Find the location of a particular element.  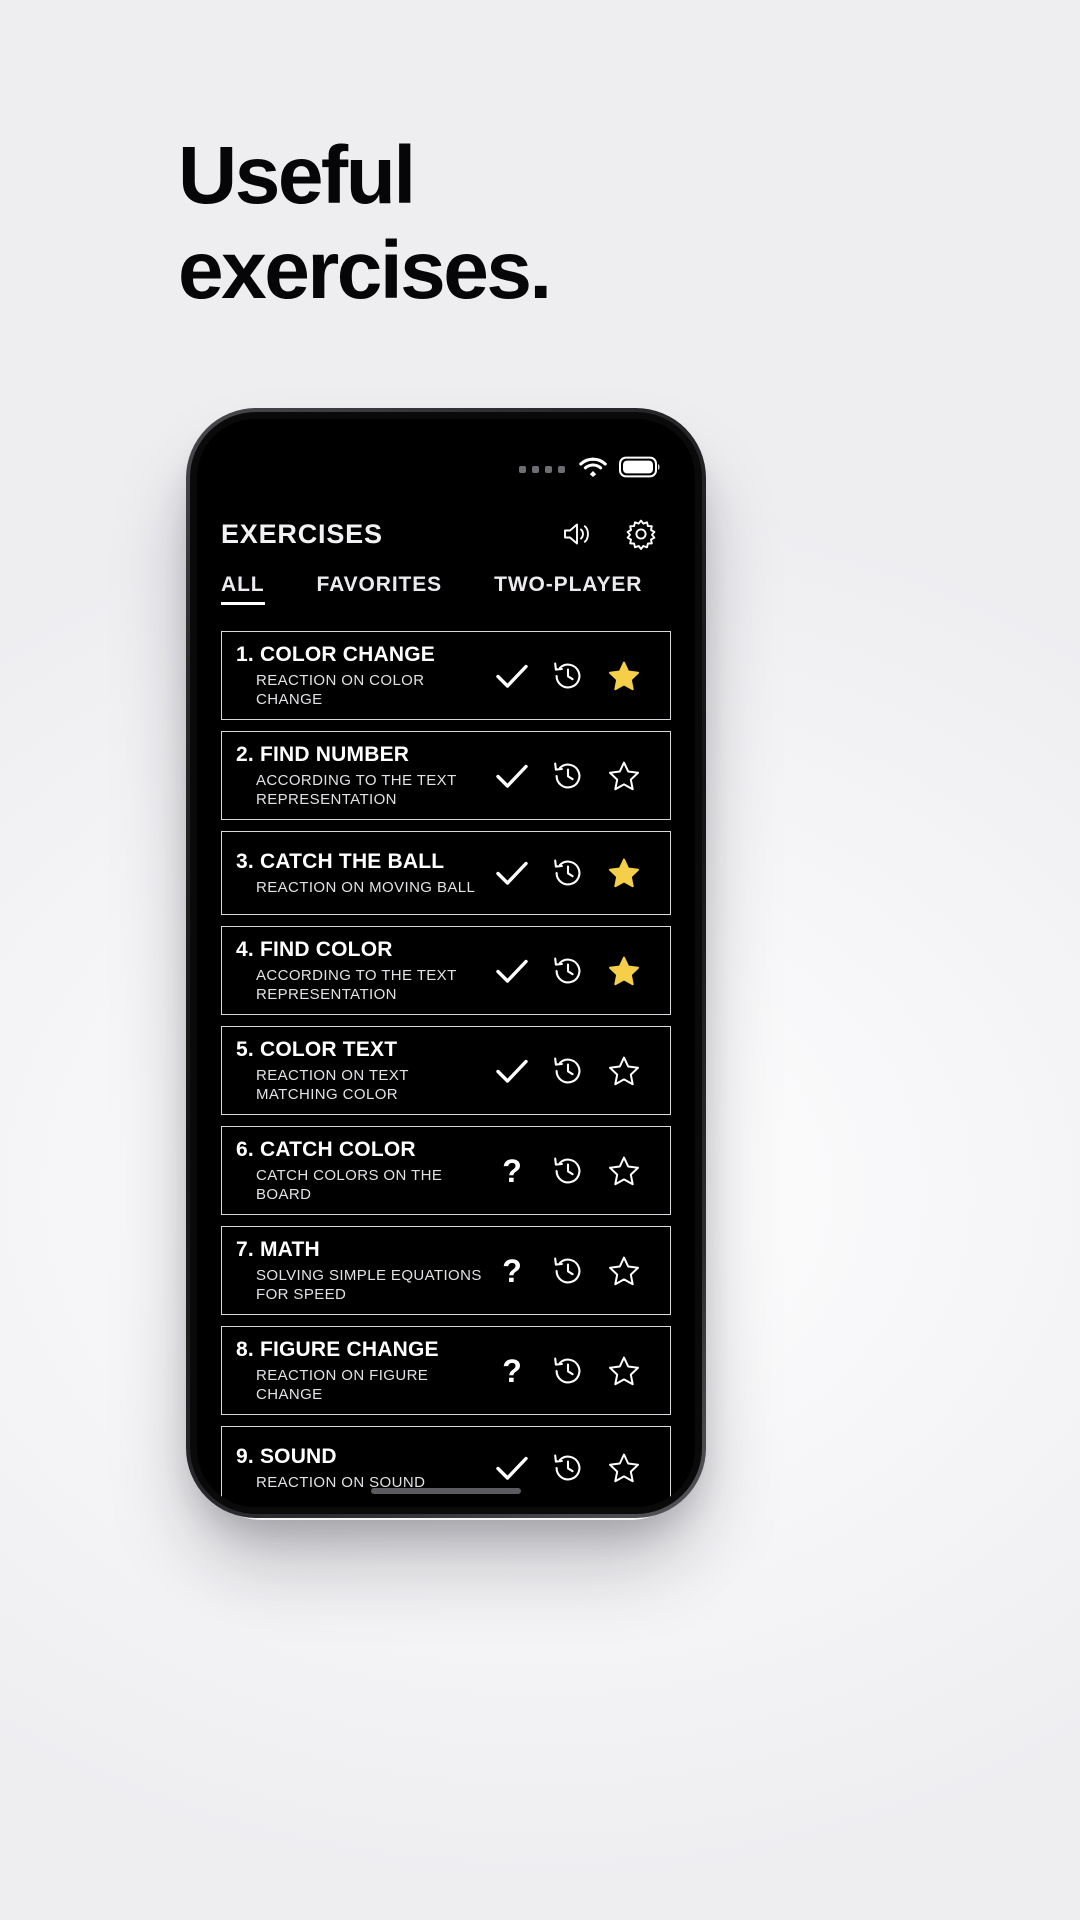

exercise-subtitle: SOLVING SIMPLE EQUATIONS FOR SPEED is located at coordinates (369, 1285).